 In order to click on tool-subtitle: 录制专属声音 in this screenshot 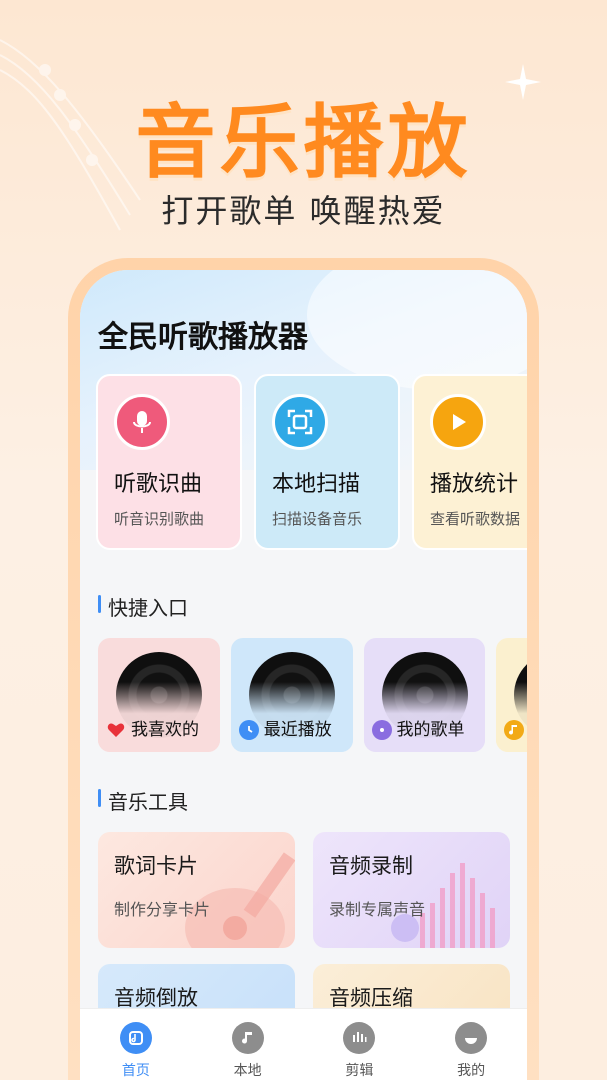, I will do `click(377, 909)`.